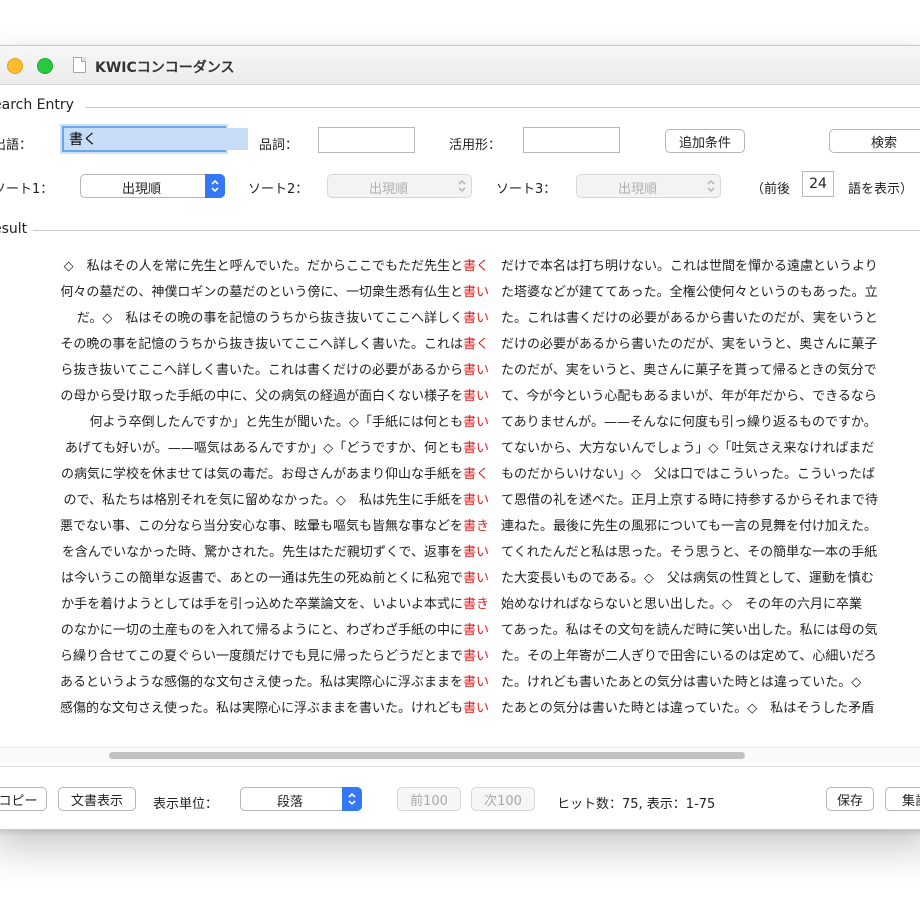 This screenshot has width=920, height=920. I want to click on window-title: KWICコンコーダンス, so click(165, 68).